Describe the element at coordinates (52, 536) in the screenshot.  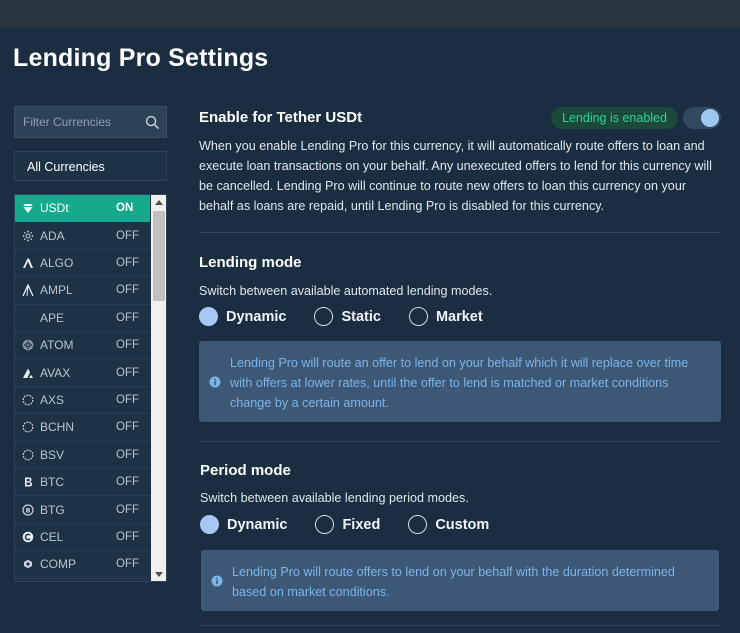
I see `currency-name: CEL` at that location.